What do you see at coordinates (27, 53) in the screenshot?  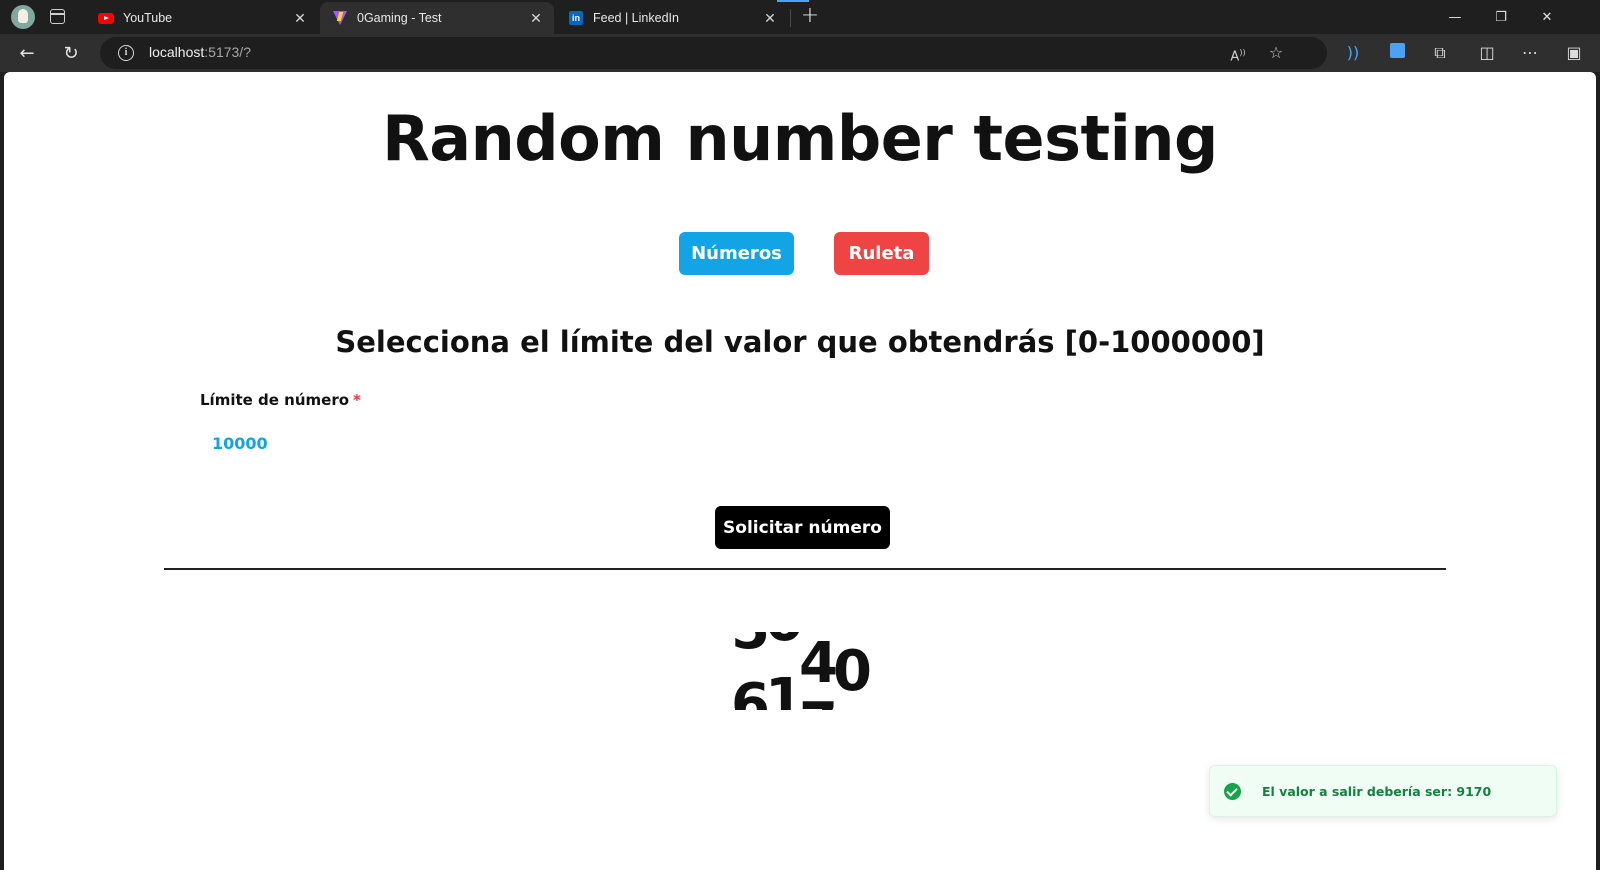 I see `back-icon: ←` at bounding box center [27, 53].